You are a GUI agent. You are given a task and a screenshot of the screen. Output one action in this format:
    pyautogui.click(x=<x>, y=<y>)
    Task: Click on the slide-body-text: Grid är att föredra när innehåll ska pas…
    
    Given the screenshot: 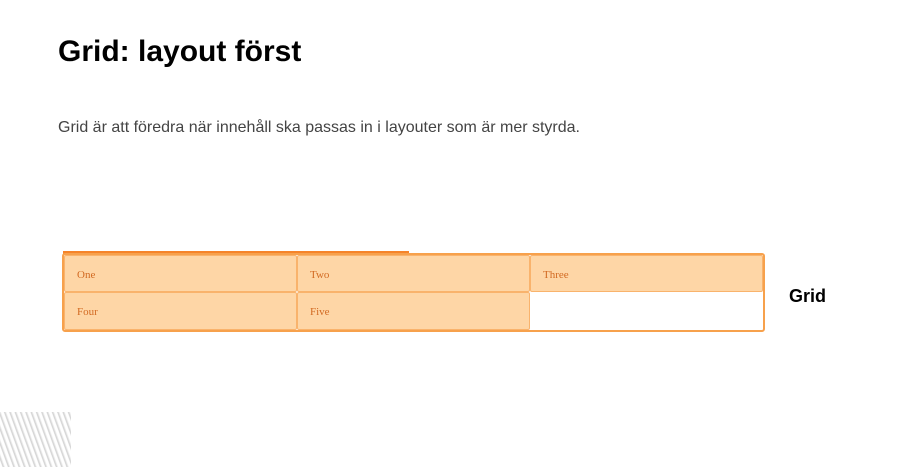 What is the action you would take?
    pyautogui.click(x=319, y=127)
    